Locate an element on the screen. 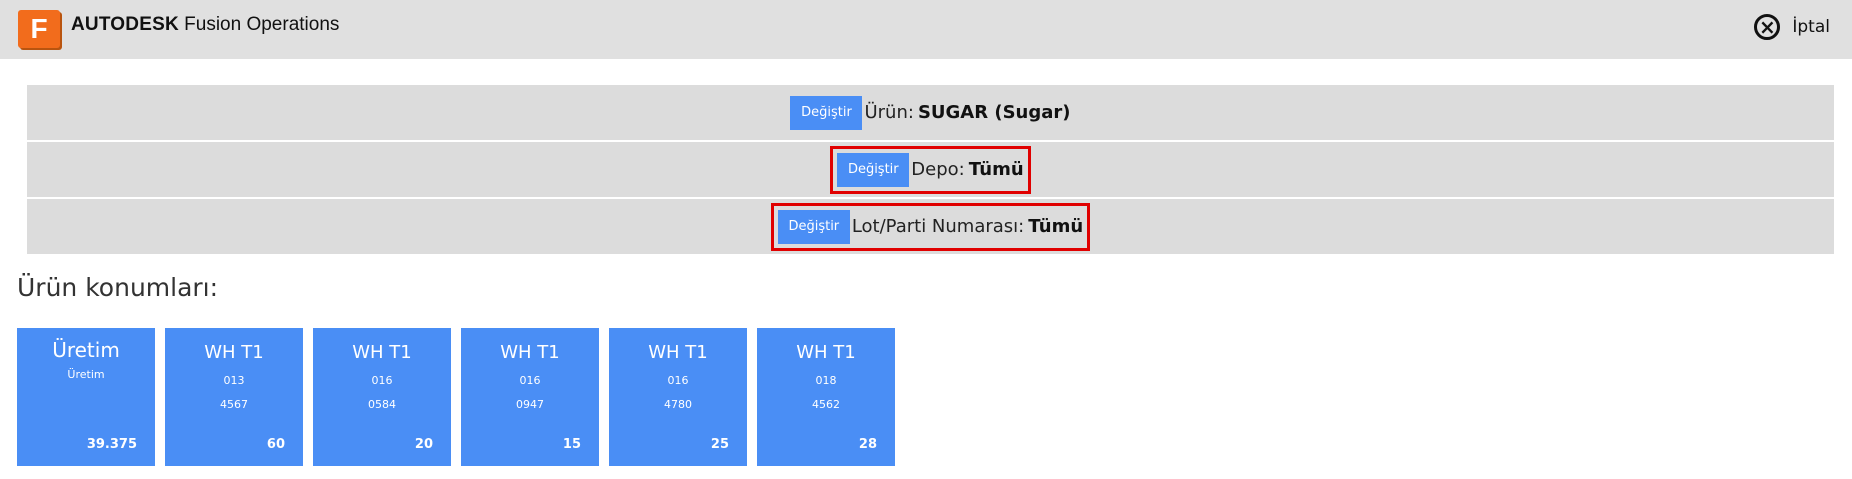  tile-quantity: 39.375 is located at coordinates (111, 444).